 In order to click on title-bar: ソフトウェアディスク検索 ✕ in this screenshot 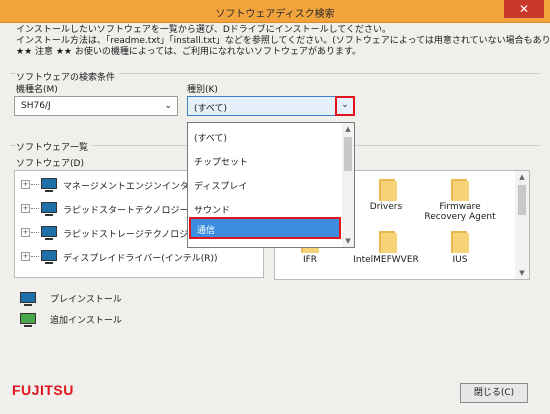, I will do `click(275, 11)`.